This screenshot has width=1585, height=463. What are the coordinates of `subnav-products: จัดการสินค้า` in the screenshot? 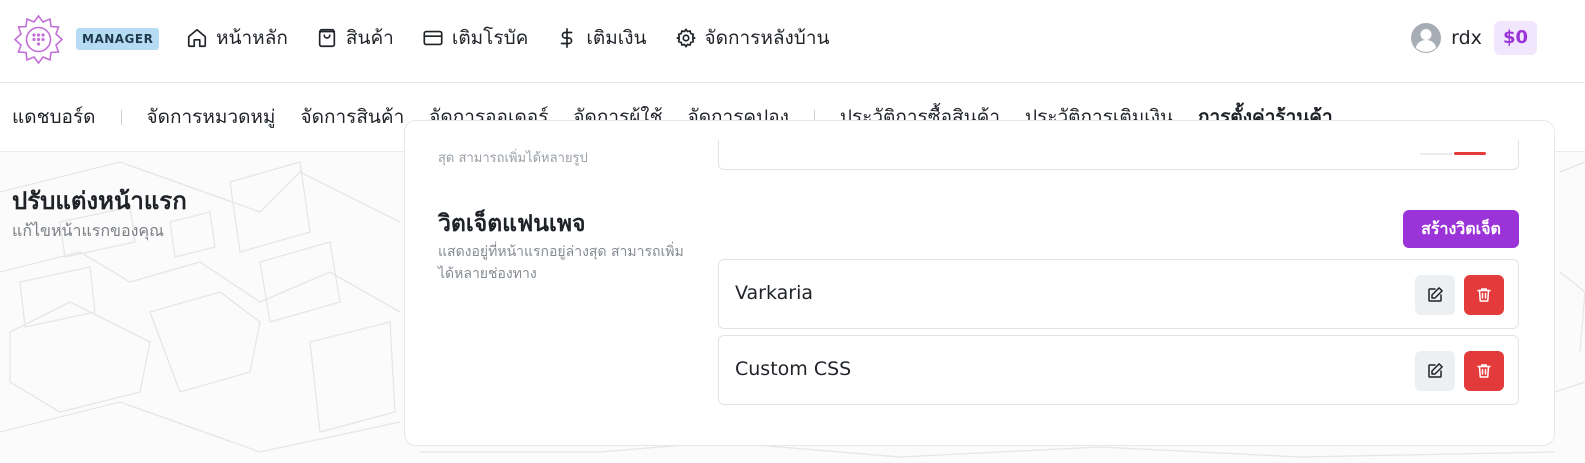 It's located at (352, 117).